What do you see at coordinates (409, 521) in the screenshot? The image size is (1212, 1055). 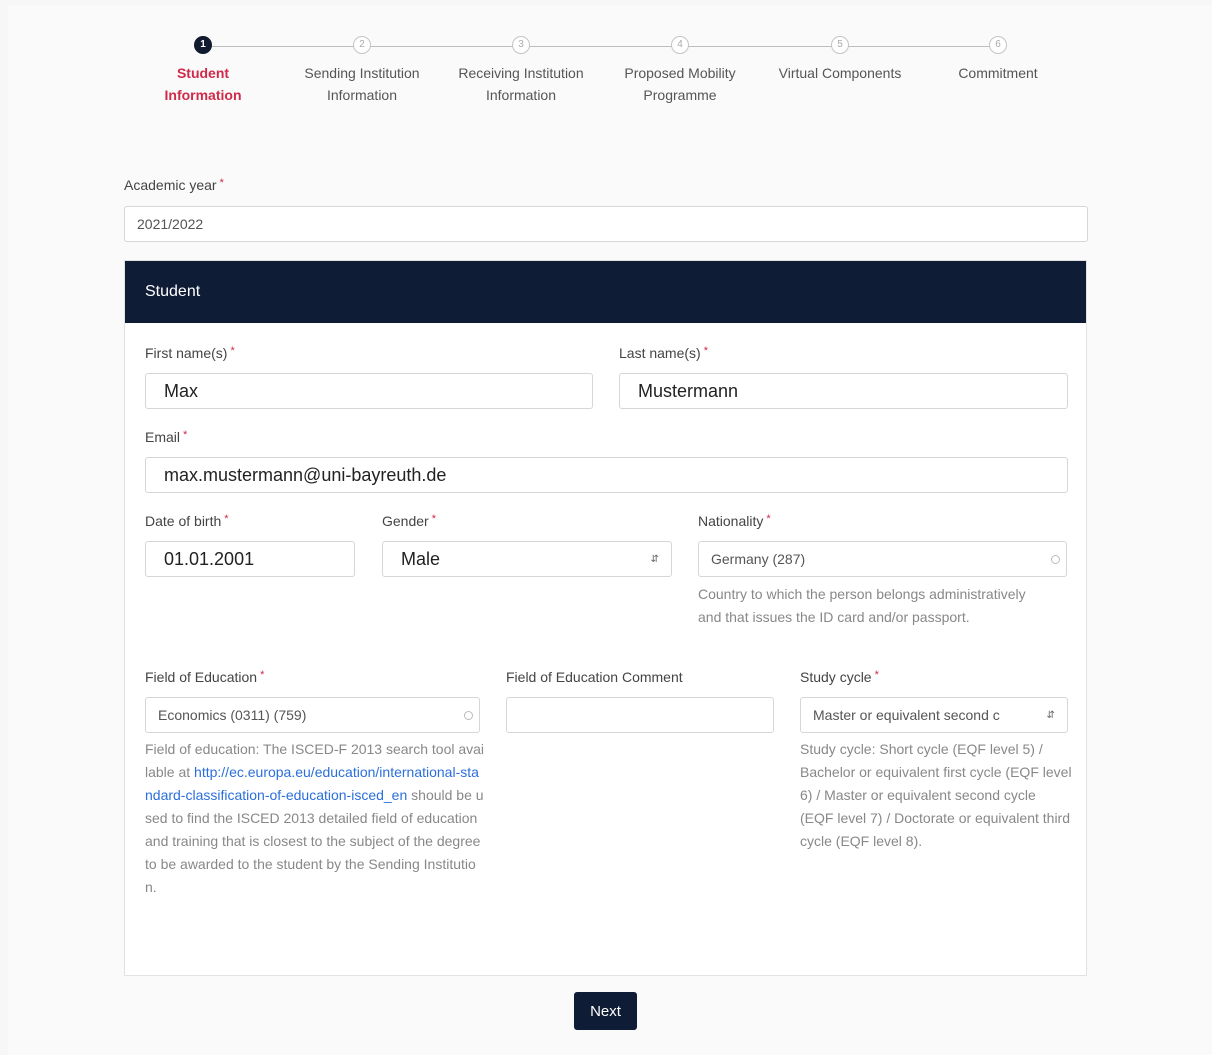 I see `gender-label: Gender *` at bounding box center [409, 521].